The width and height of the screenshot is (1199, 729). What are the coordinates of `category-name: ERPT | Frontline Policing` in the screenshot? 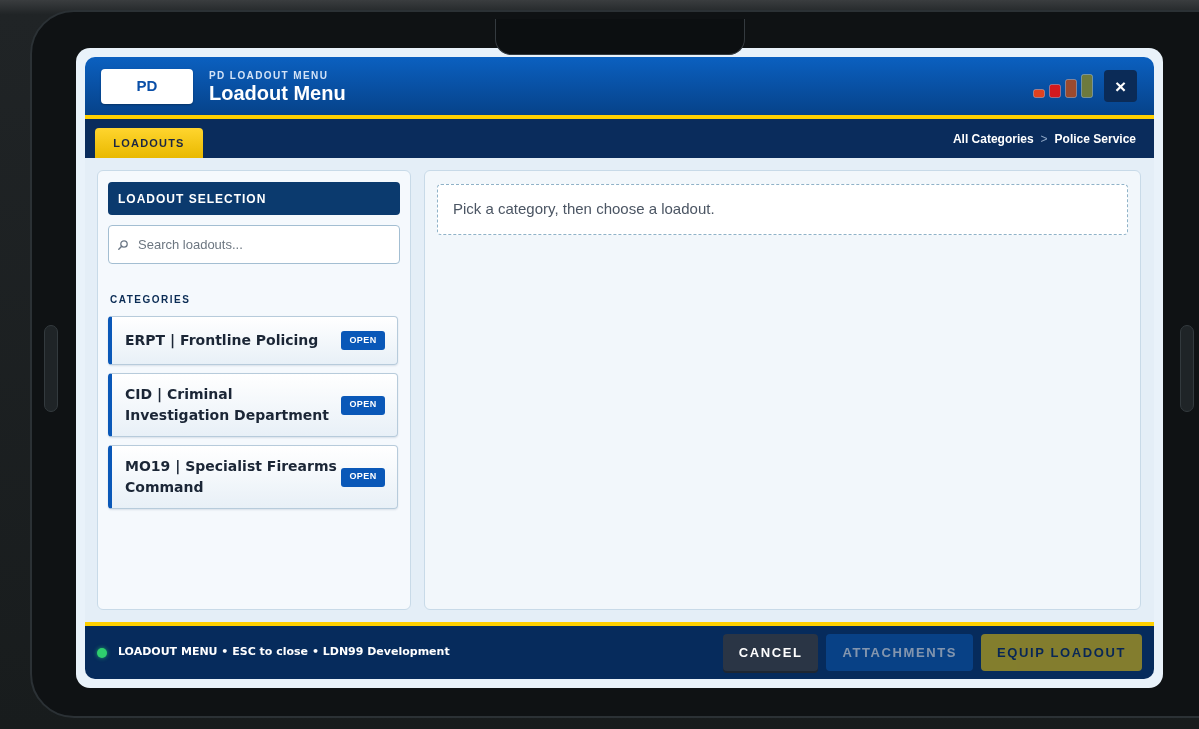 It's located at (222, 341).